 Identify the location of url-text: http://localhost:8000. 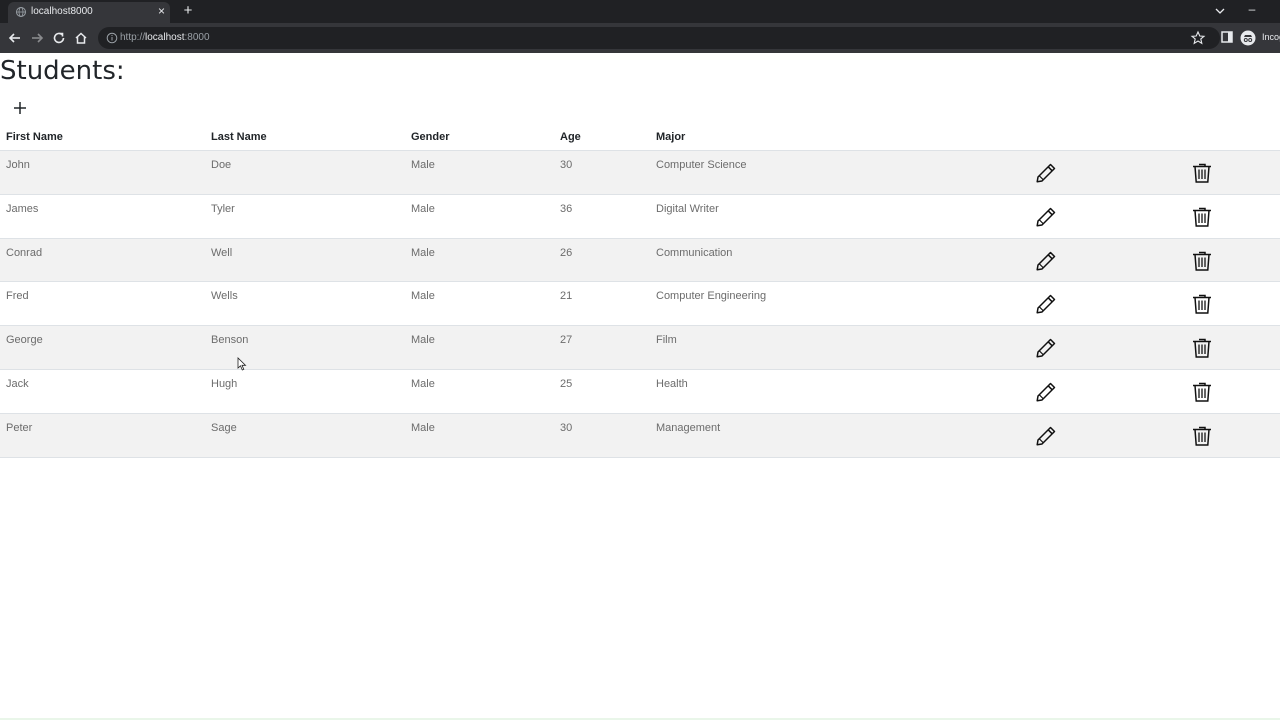
(165, 37).